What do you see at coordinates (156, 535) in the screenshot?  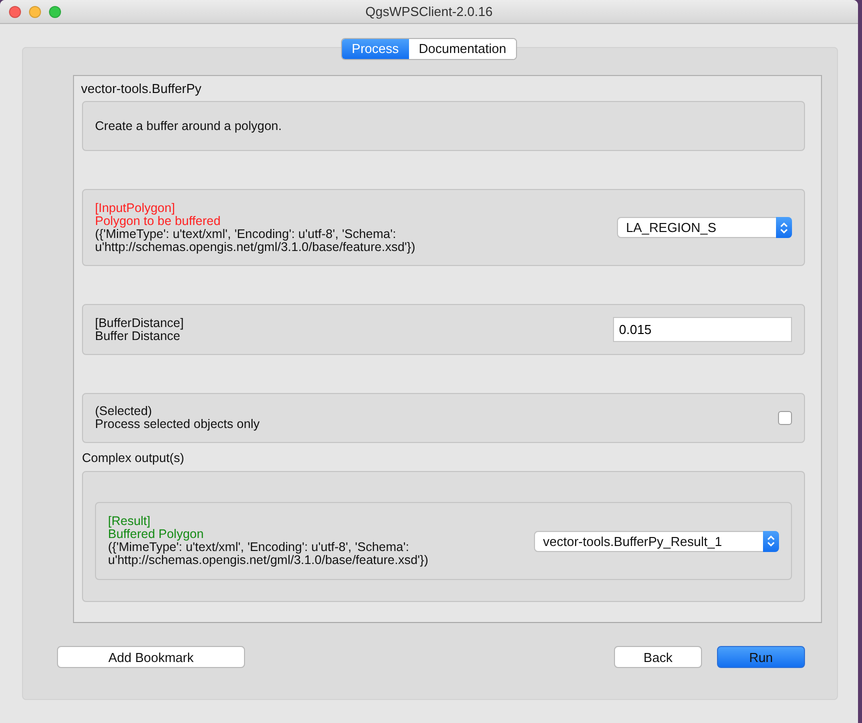 I see `output-title: Buffered Polygon` at bounding box center [156, 535].